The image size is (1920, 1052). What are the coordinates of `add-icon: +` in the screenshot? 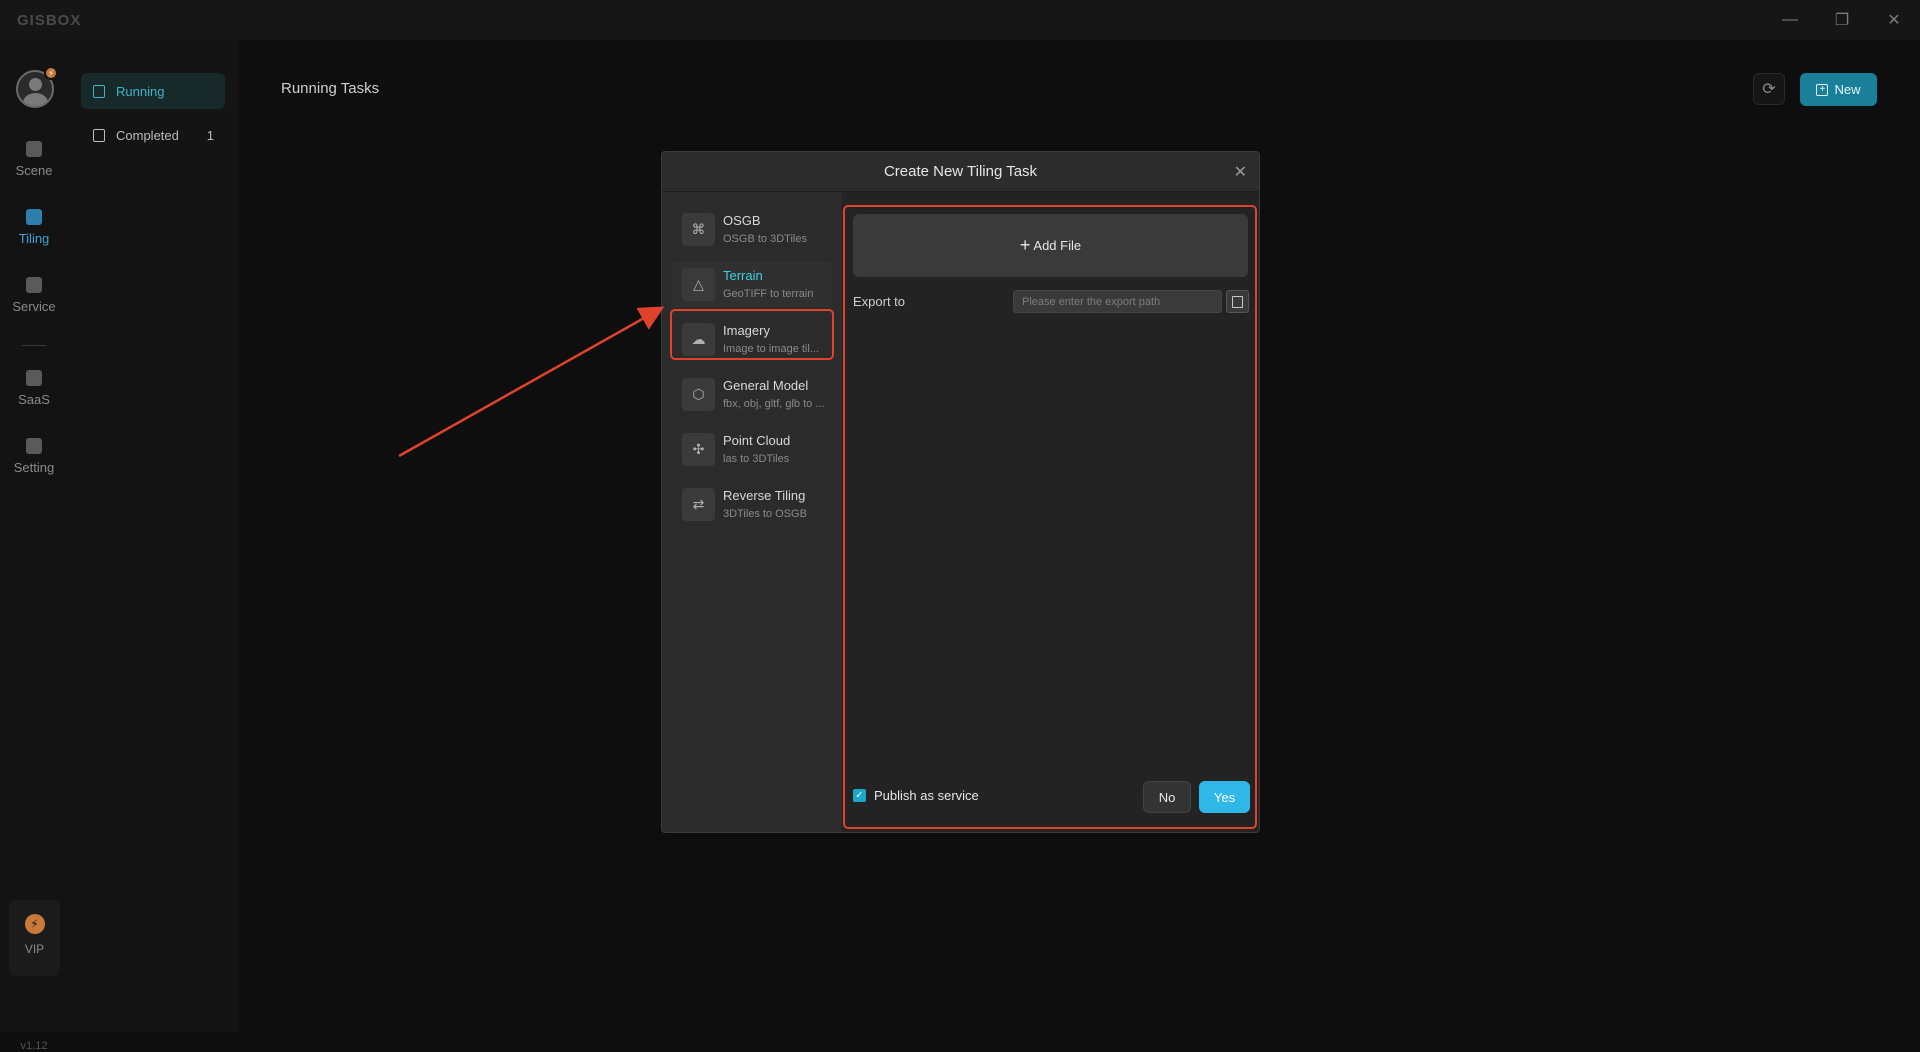 It's located at (1822, 89).